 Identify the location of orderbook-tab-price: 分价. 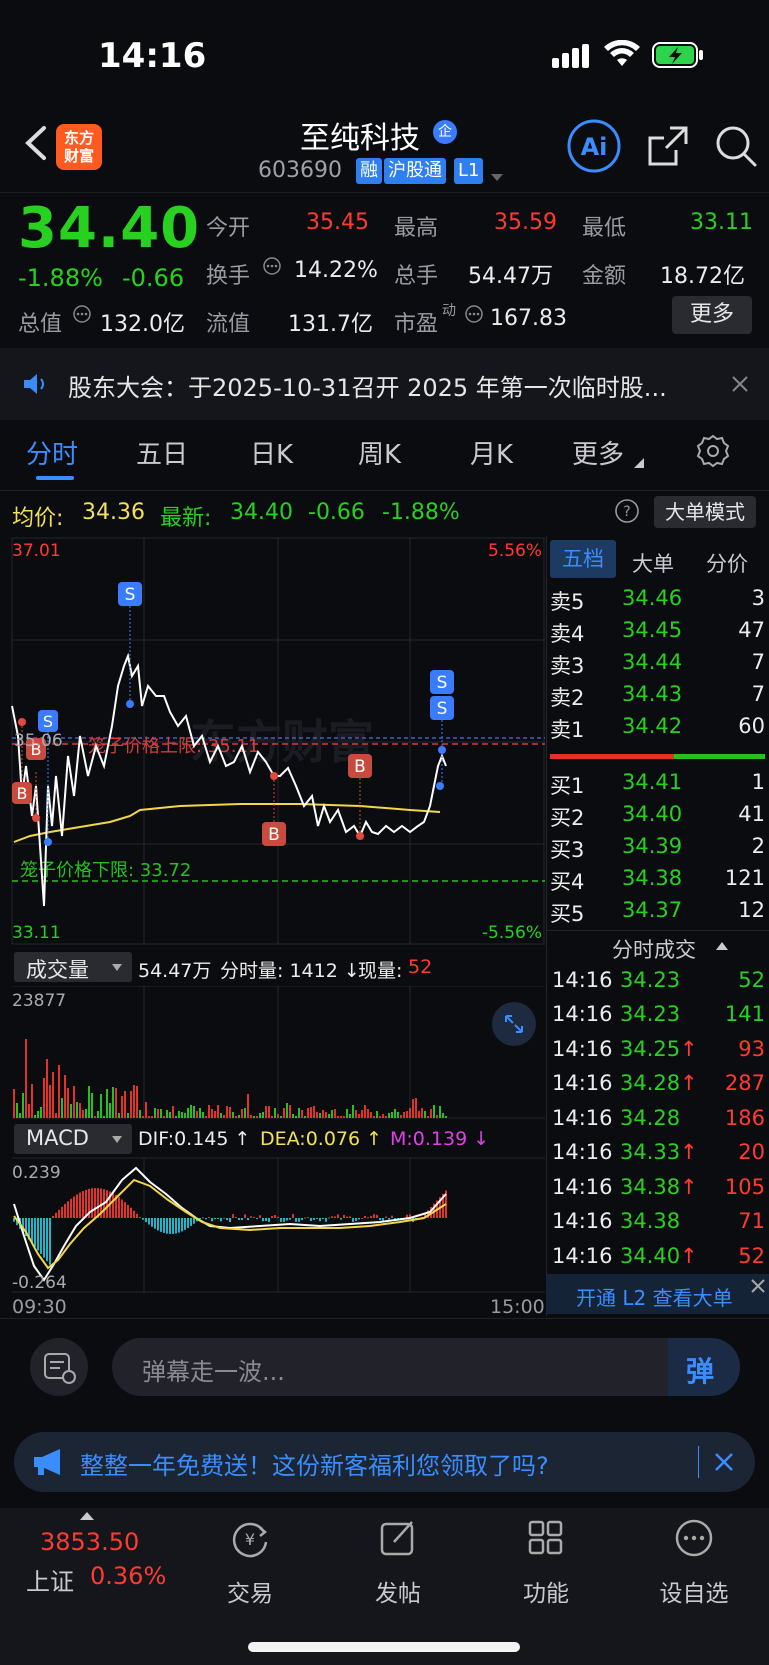
(727, 563).